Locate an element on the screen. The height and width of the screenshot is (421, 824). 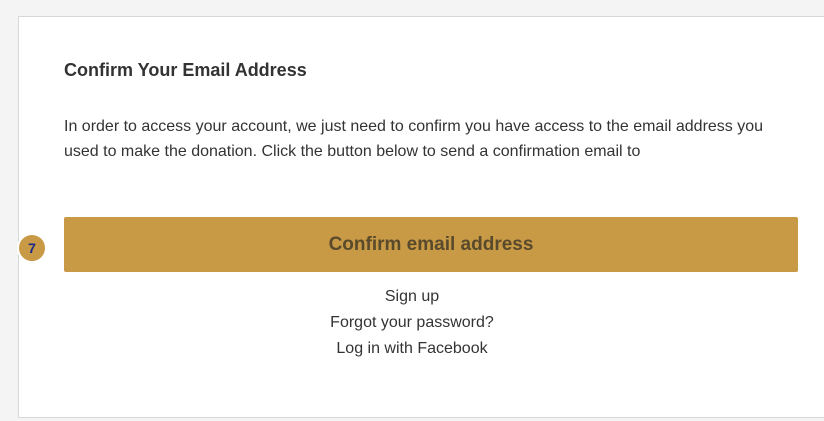
facebook-login-link: Log in with Facebook is located at coordinates (412, 349).